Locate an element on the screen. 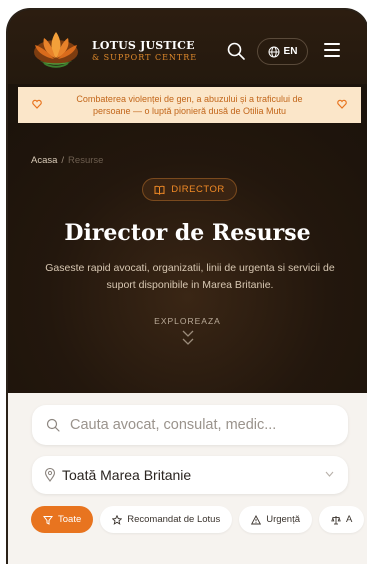  filter-chip-label: Urgență is located at coordinates (283, 519).